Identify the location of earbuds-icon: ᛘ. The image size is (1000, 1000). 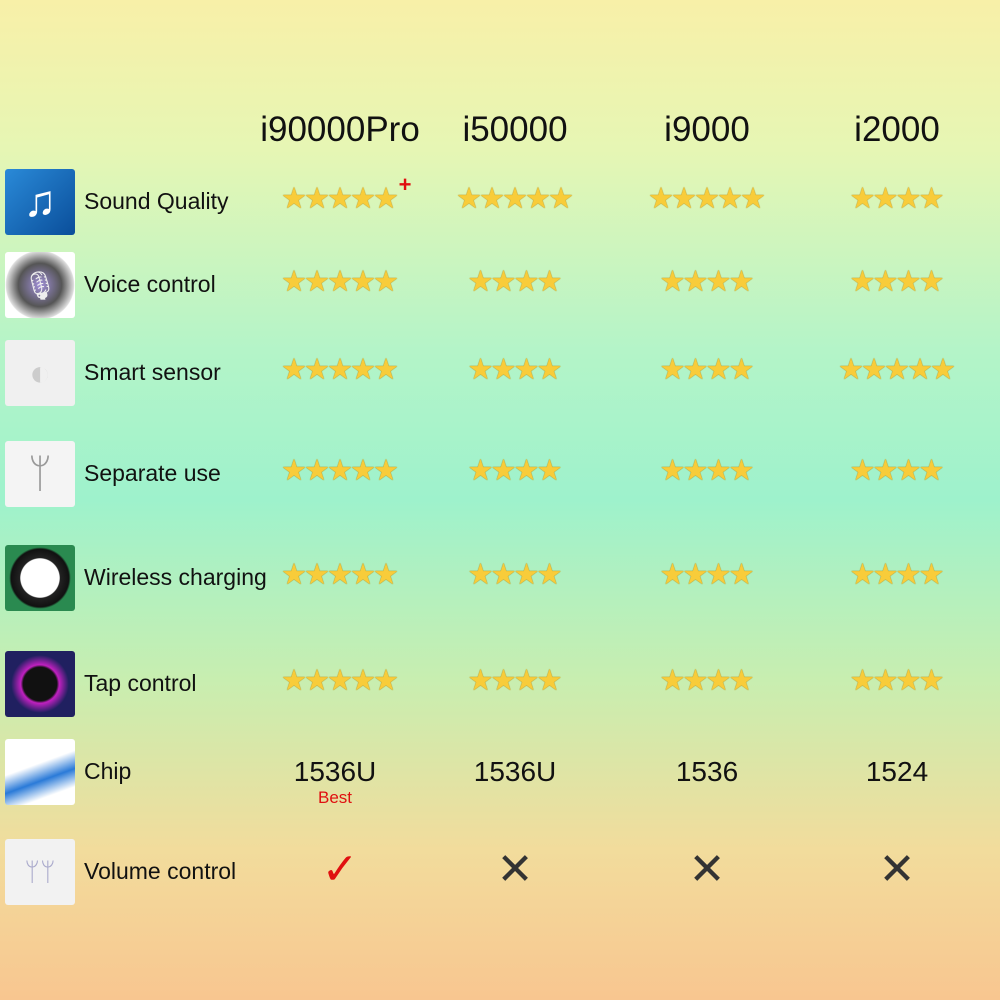
(40, 474).